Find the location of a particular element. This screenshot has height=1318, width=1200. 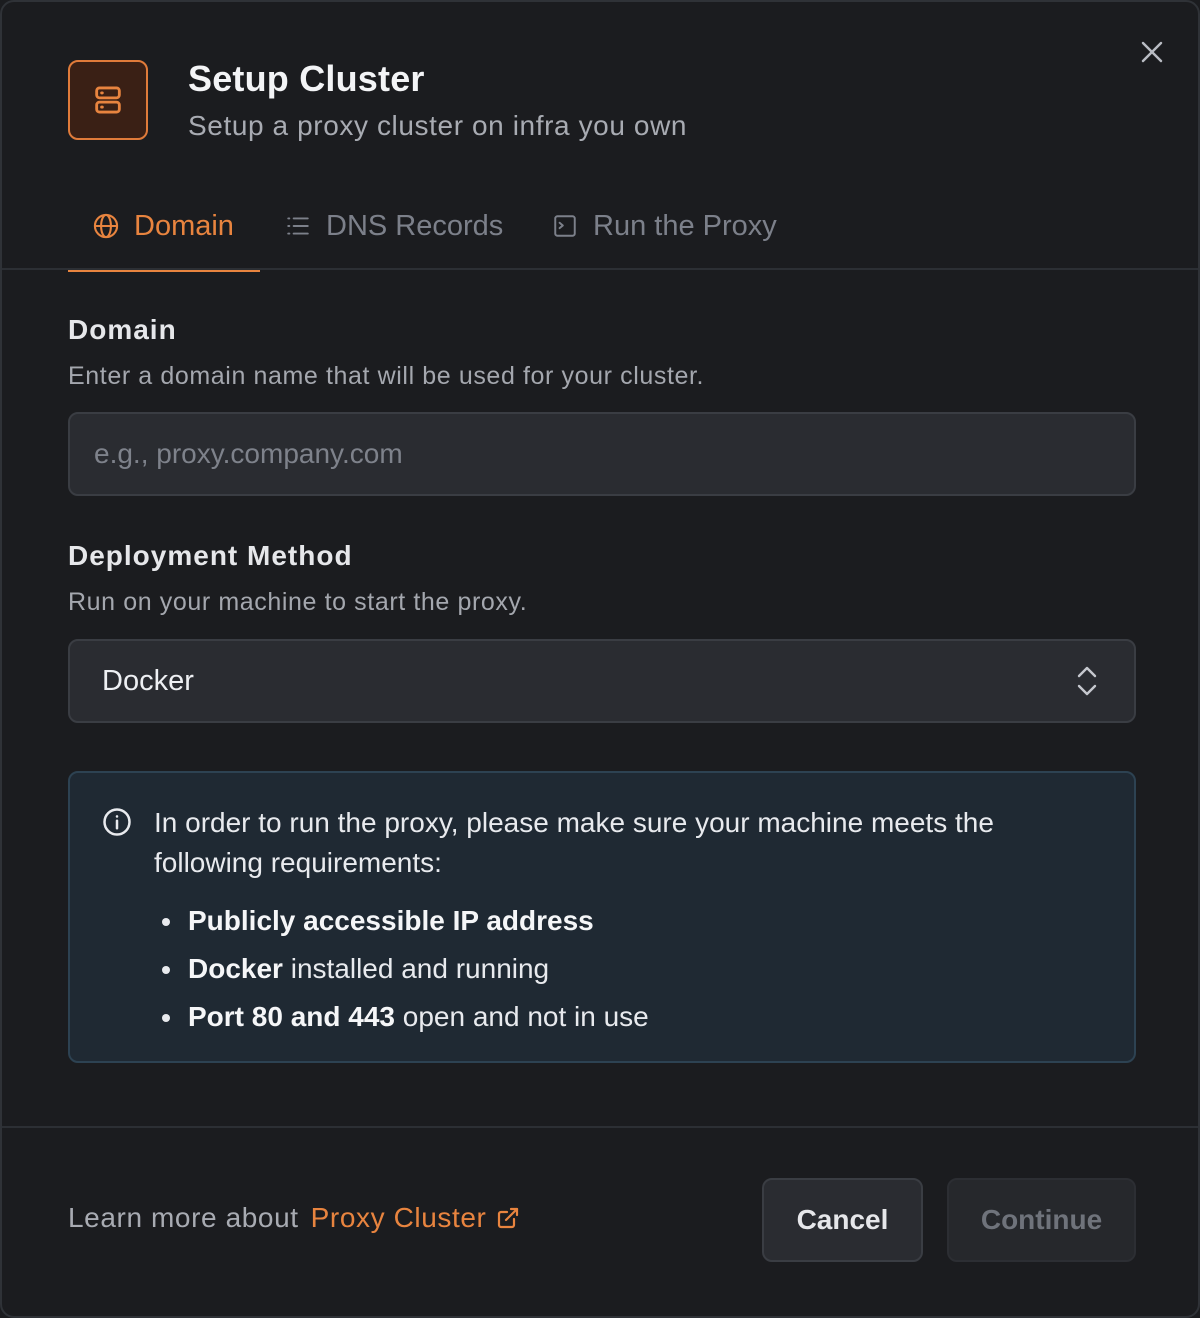

deployment-method-label: Deployment Method is located at coordinates (210, 555).